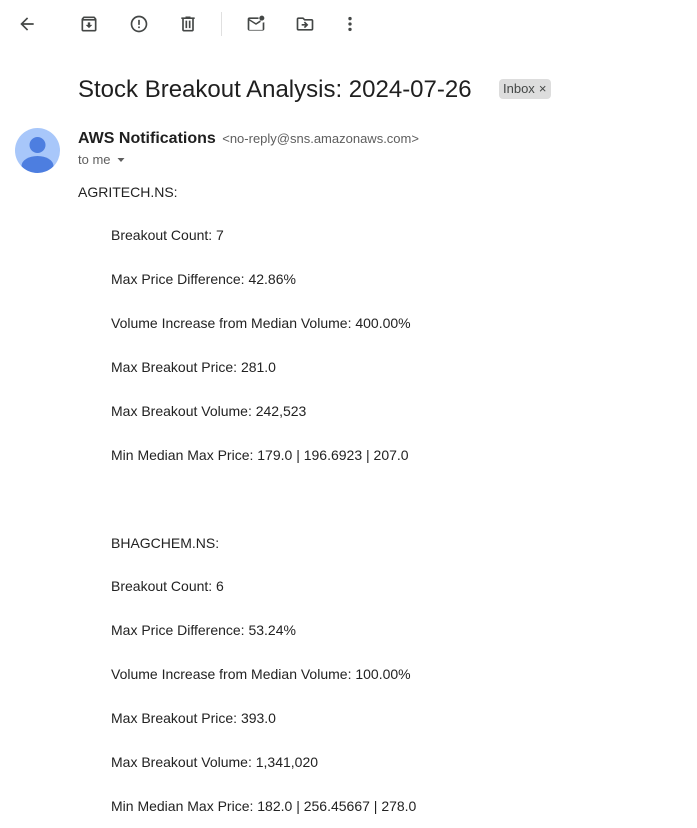 Image resolution: width=697 pixels, height=828 pixels. I want to click on sender-email: <no-reply@sns.amazonaws.com>, so click(320, 138).